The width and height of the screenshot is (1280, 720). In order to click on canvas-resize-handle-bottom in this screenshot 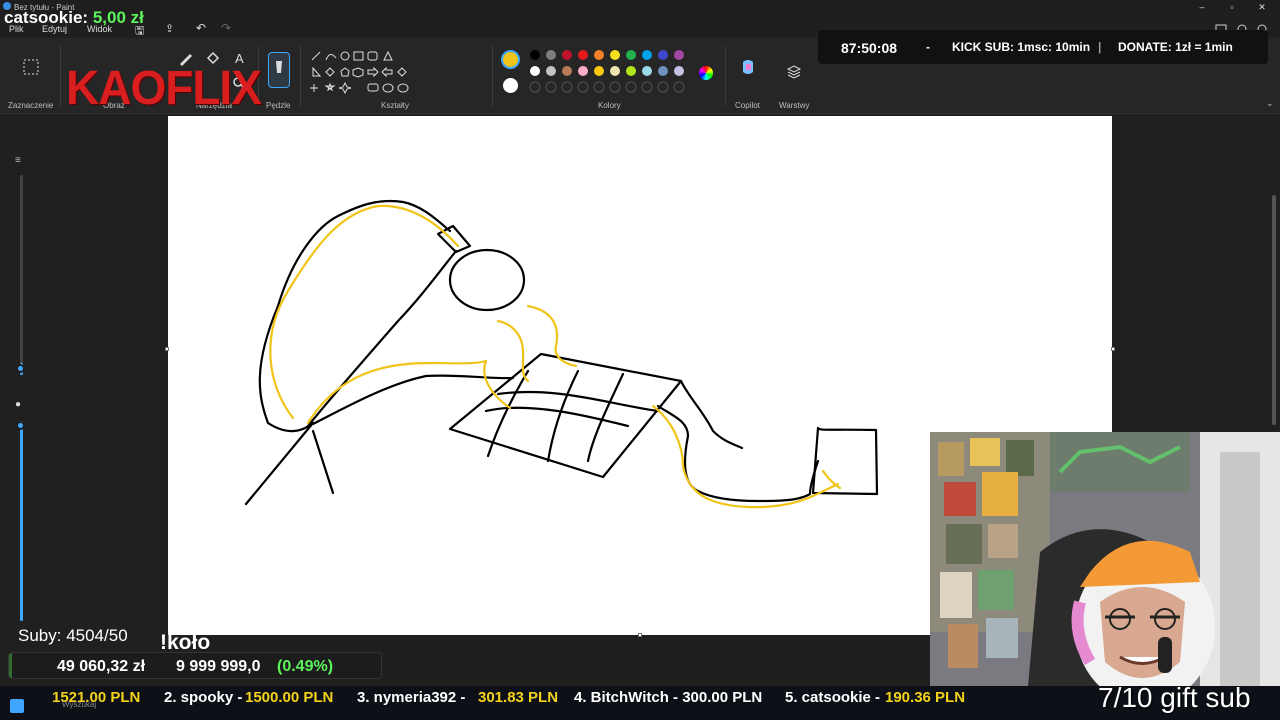, I will do `click(640, 635)`.